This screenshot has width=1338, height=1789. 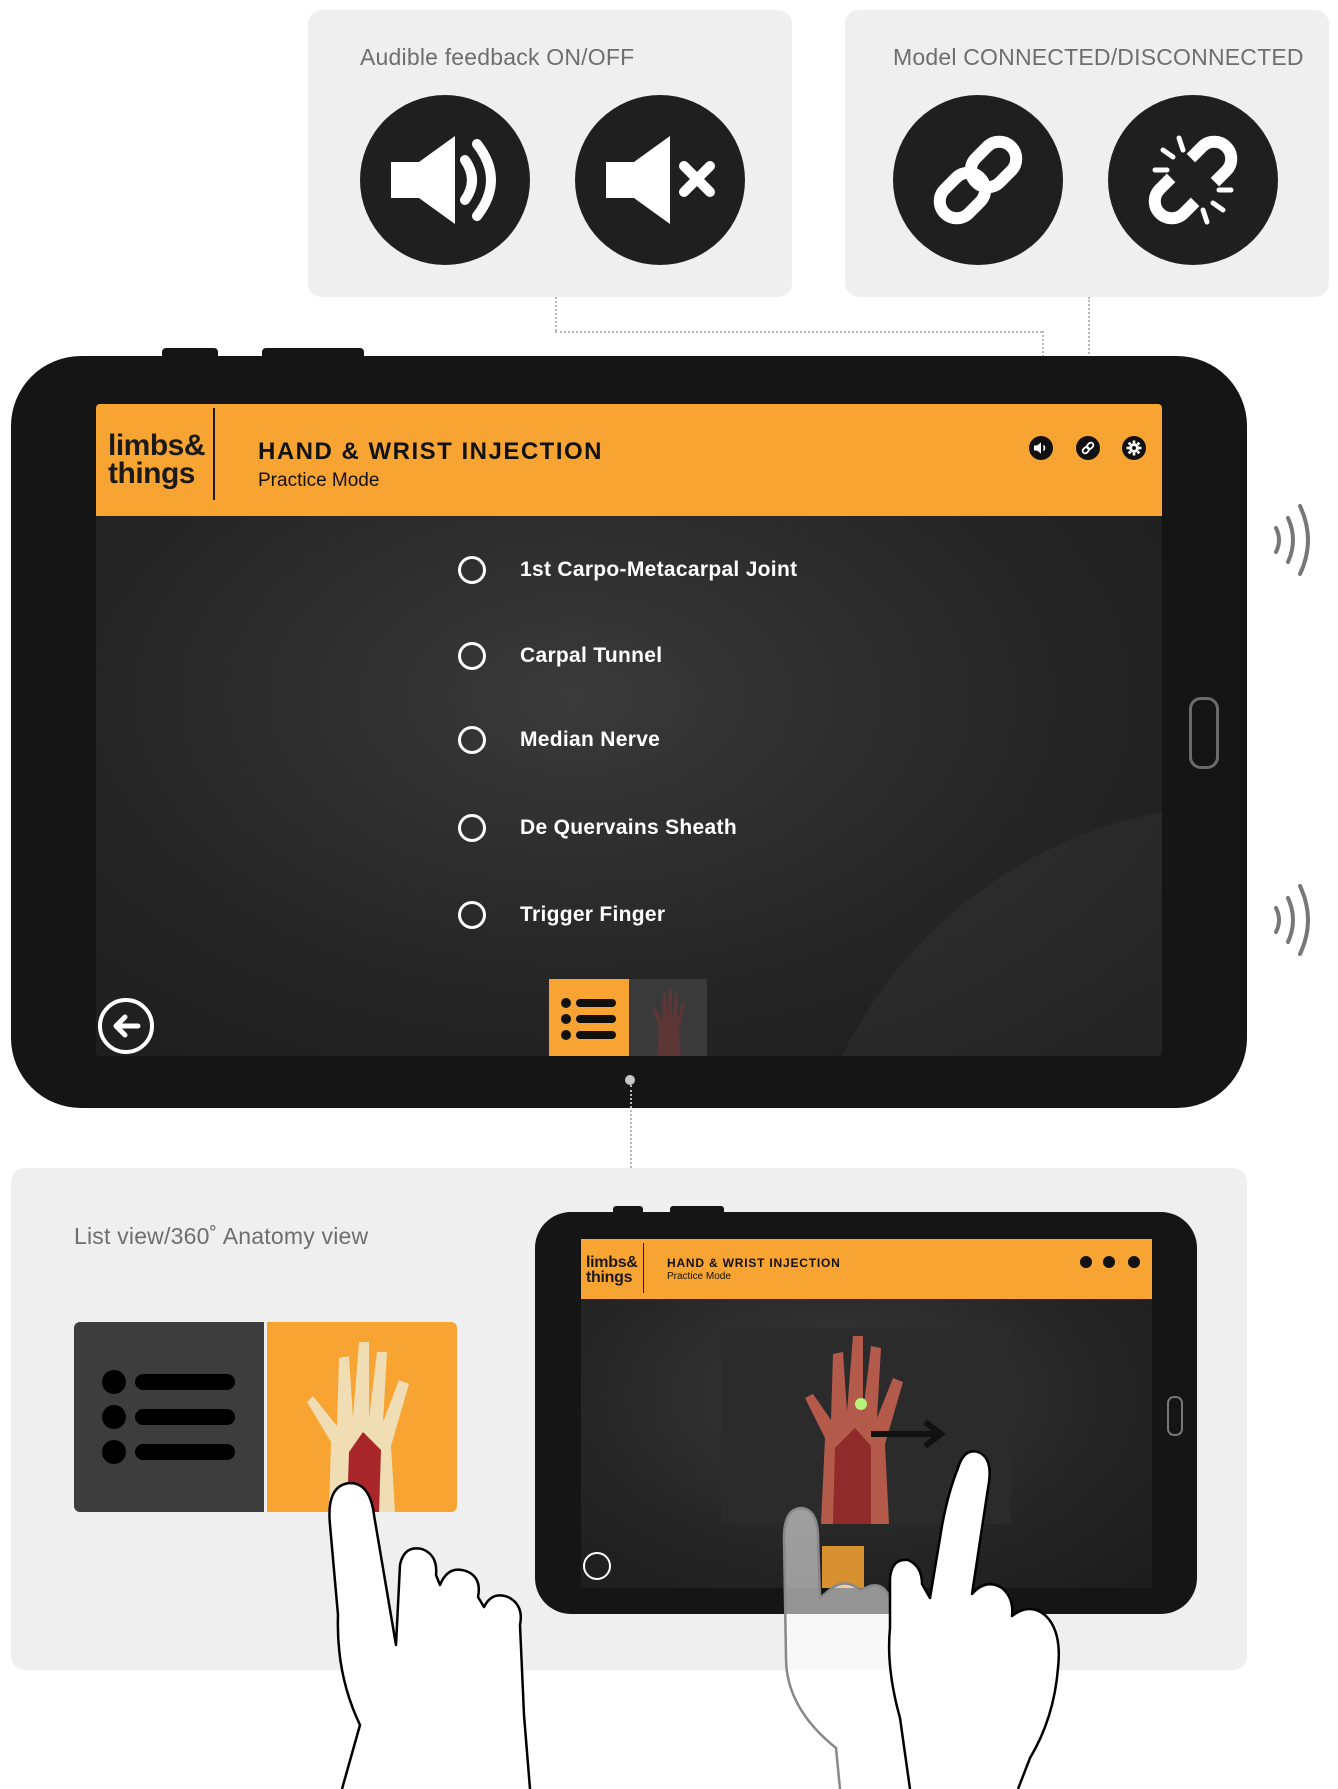 What do you see at coordinates (699, 1276) in the screenshot?
I see `mini-page-subtitle: Practice Mode` at bounding box center [699, 1276].